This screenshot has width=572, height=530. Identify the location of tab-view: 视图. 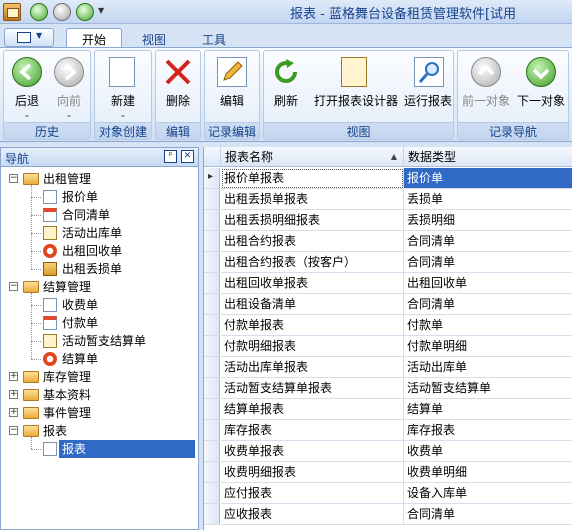
(154, 38).